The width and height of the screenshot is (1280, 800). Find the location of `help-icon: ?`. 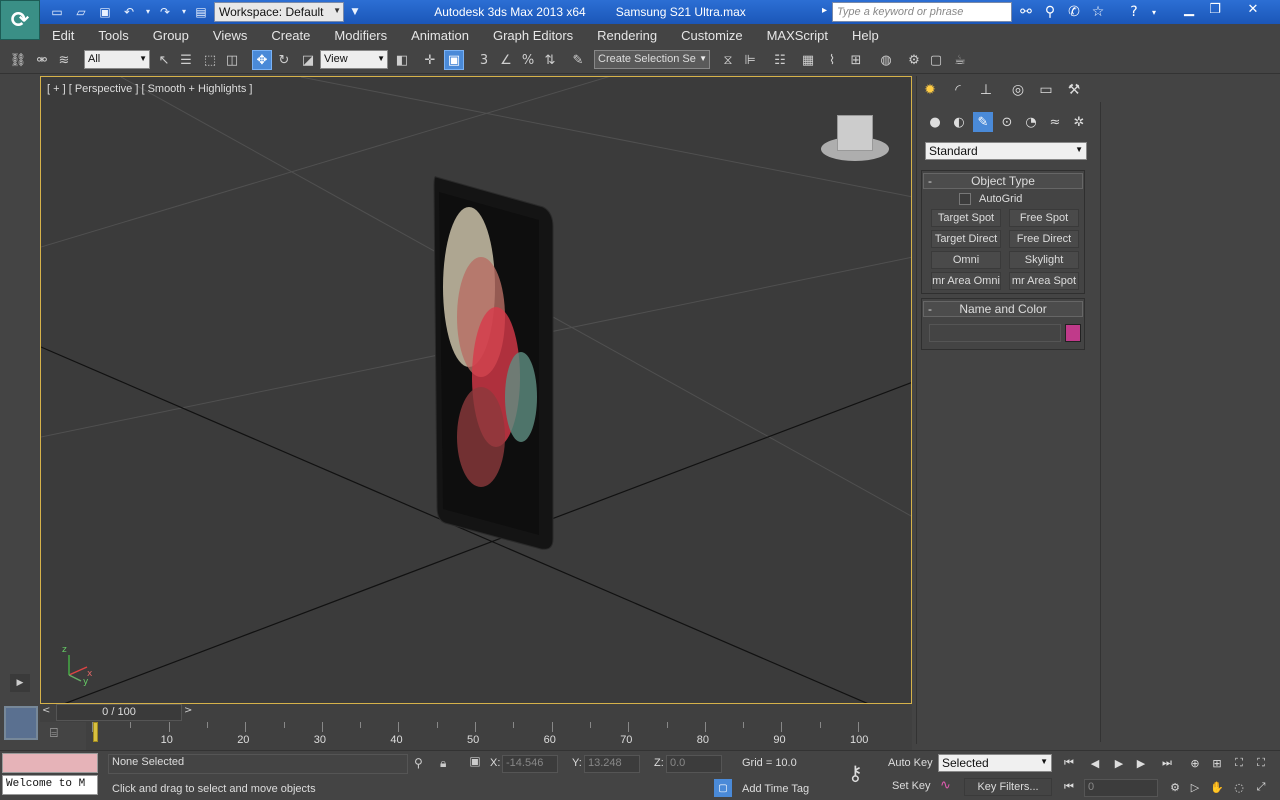

help-icon: ? is located at coordinates (1134, 12).